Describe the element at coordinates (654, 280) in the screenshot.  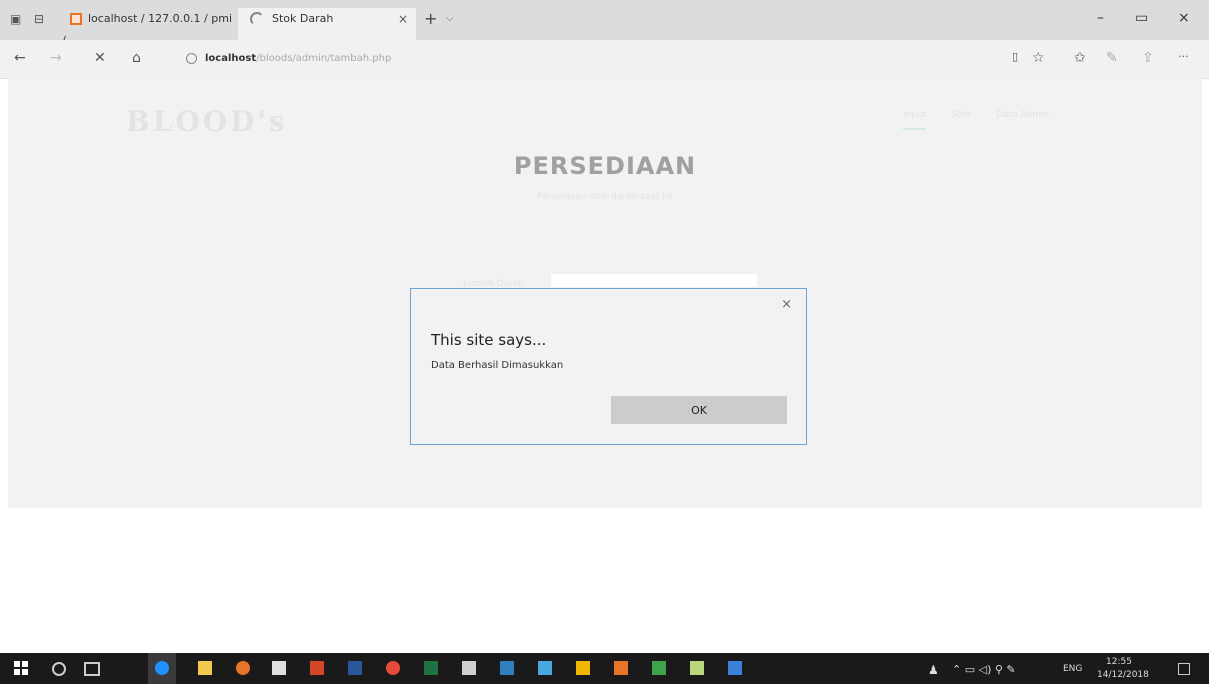
I see `form-input` at that location.